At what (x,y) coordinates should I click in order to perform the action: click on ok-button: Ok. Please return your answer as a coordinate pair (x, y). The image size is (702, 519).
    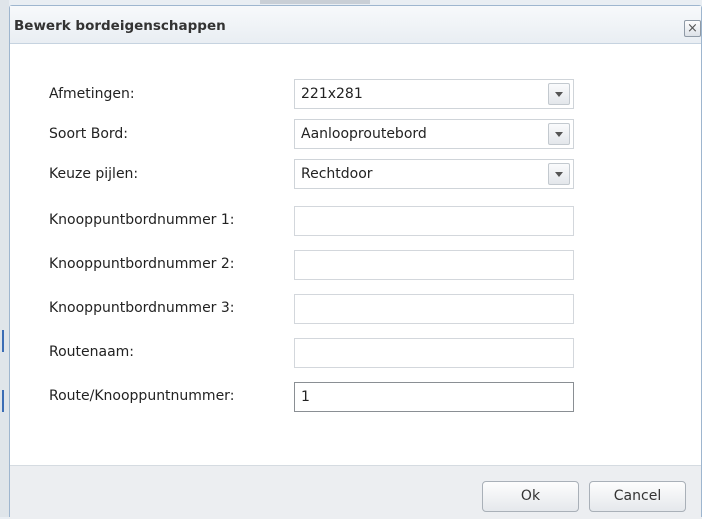
    Looking at the image, I should click on (530, 496).